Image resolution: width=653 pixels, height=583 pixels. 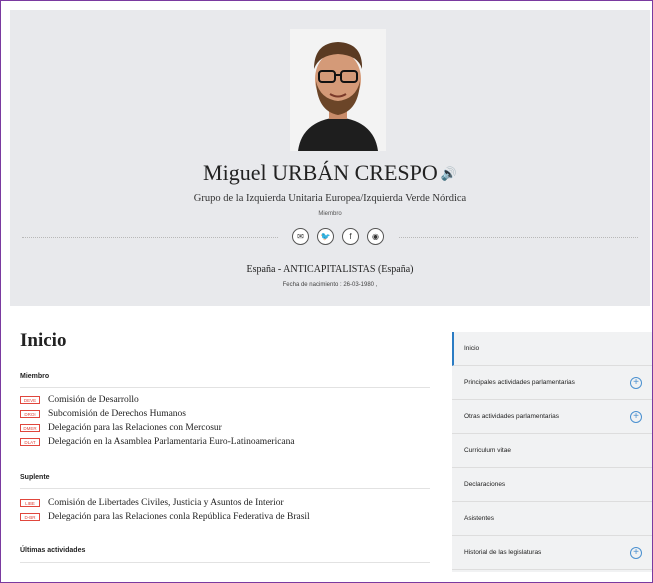 What do you see at coordinates (519, 382) in the screenshot?
I see `sidebar-item-label: Principales actividades parlamentarias` at bounding box center [519, 382].